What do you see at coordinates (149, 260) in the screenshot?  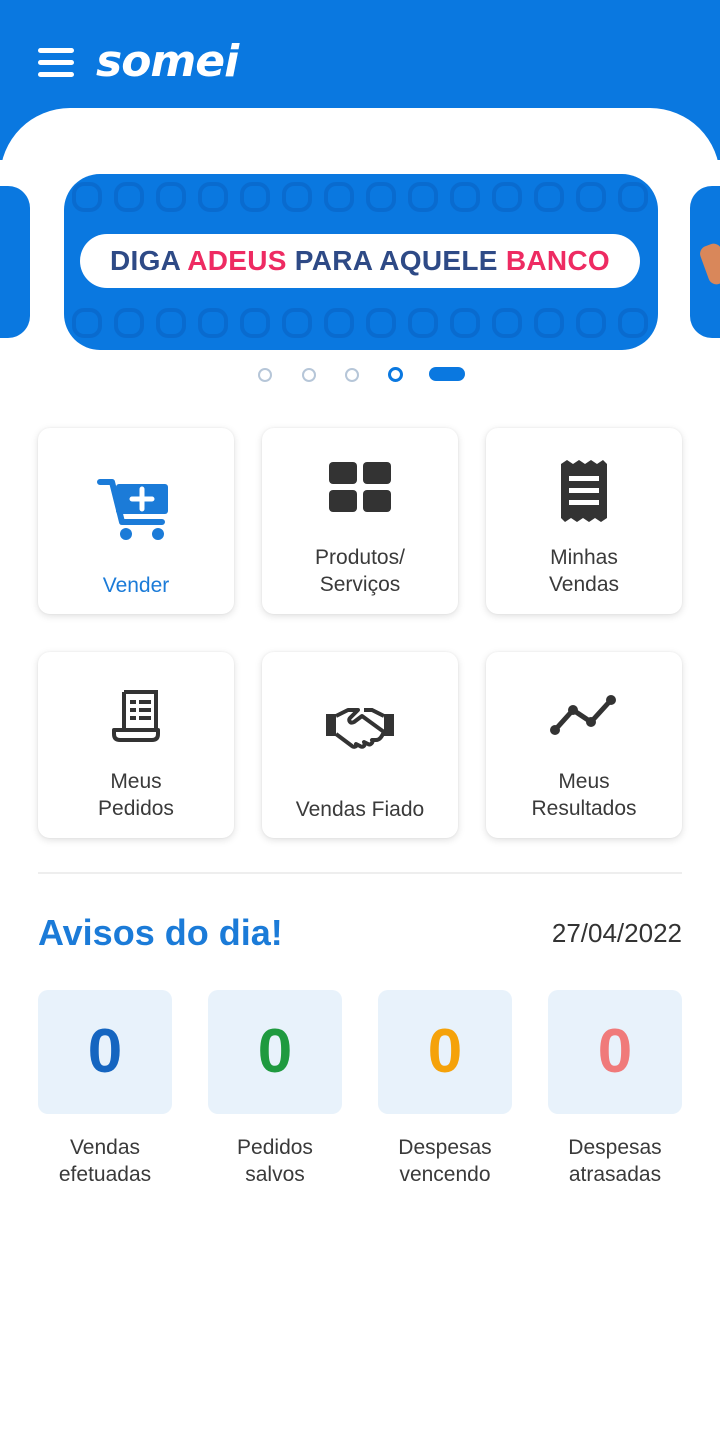 I see `banner-text: DIGA` at bounding box center [149, 260].